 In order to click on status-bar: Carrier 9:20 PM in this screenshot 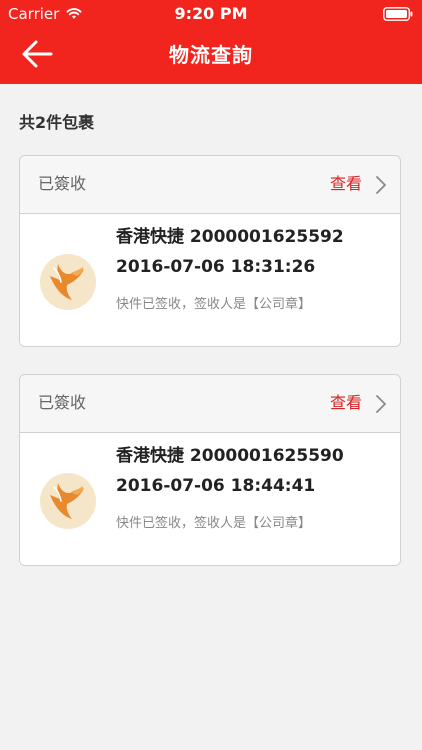, I will do `click(211, 14)`.